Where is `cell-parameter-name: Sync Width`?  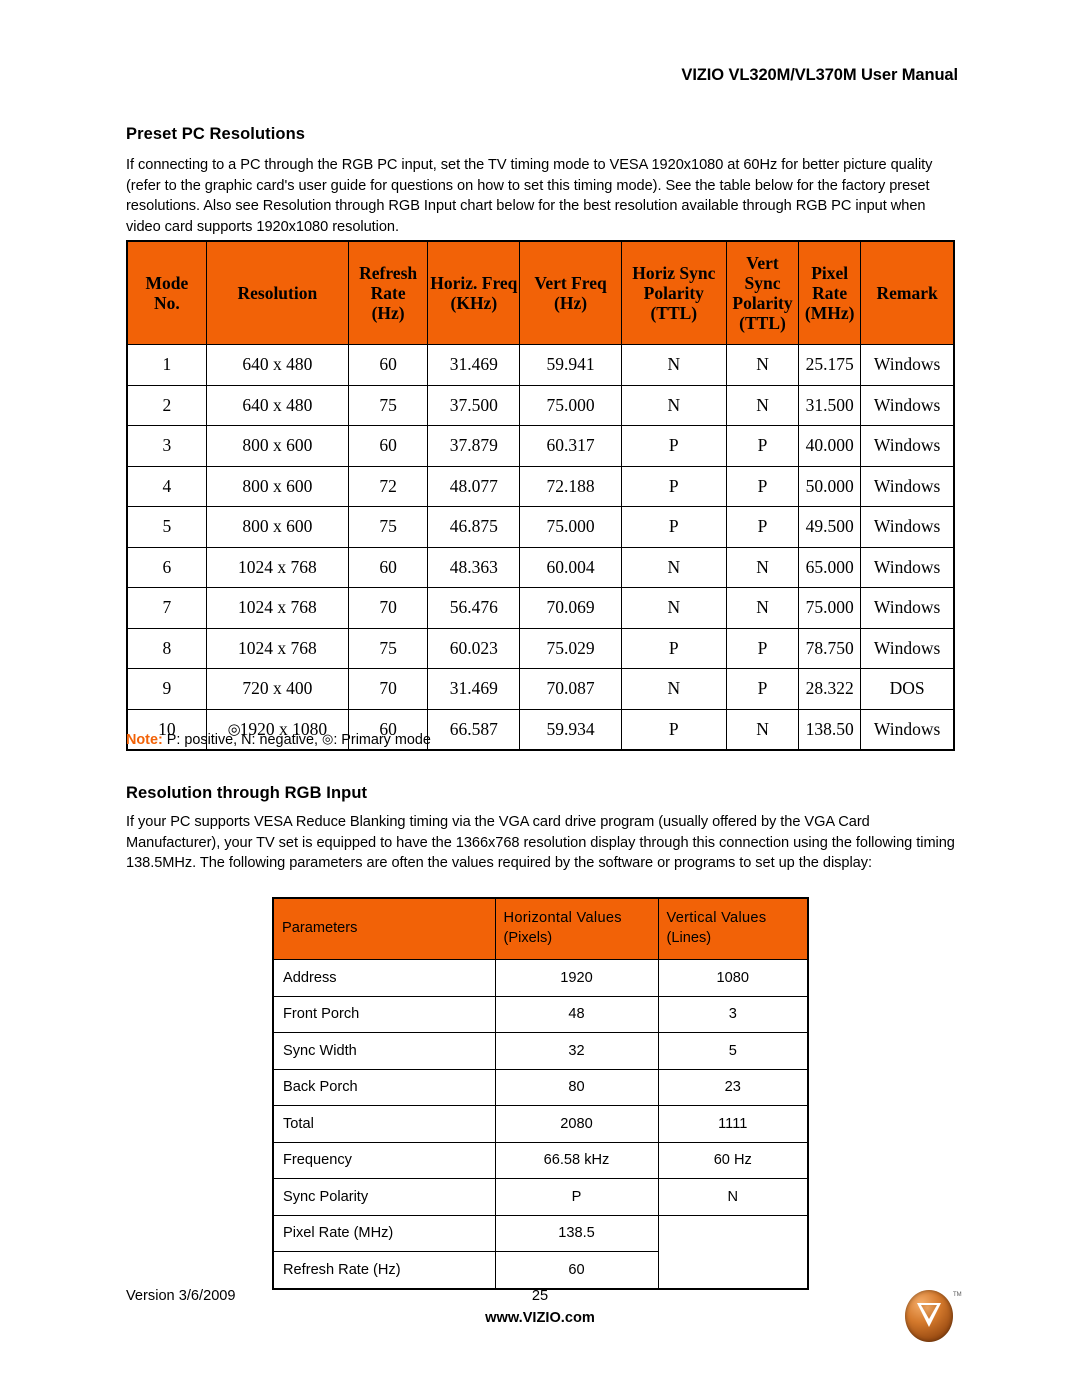 cell-parameter-name: Sync Width is located at coordinates (384, 1051).